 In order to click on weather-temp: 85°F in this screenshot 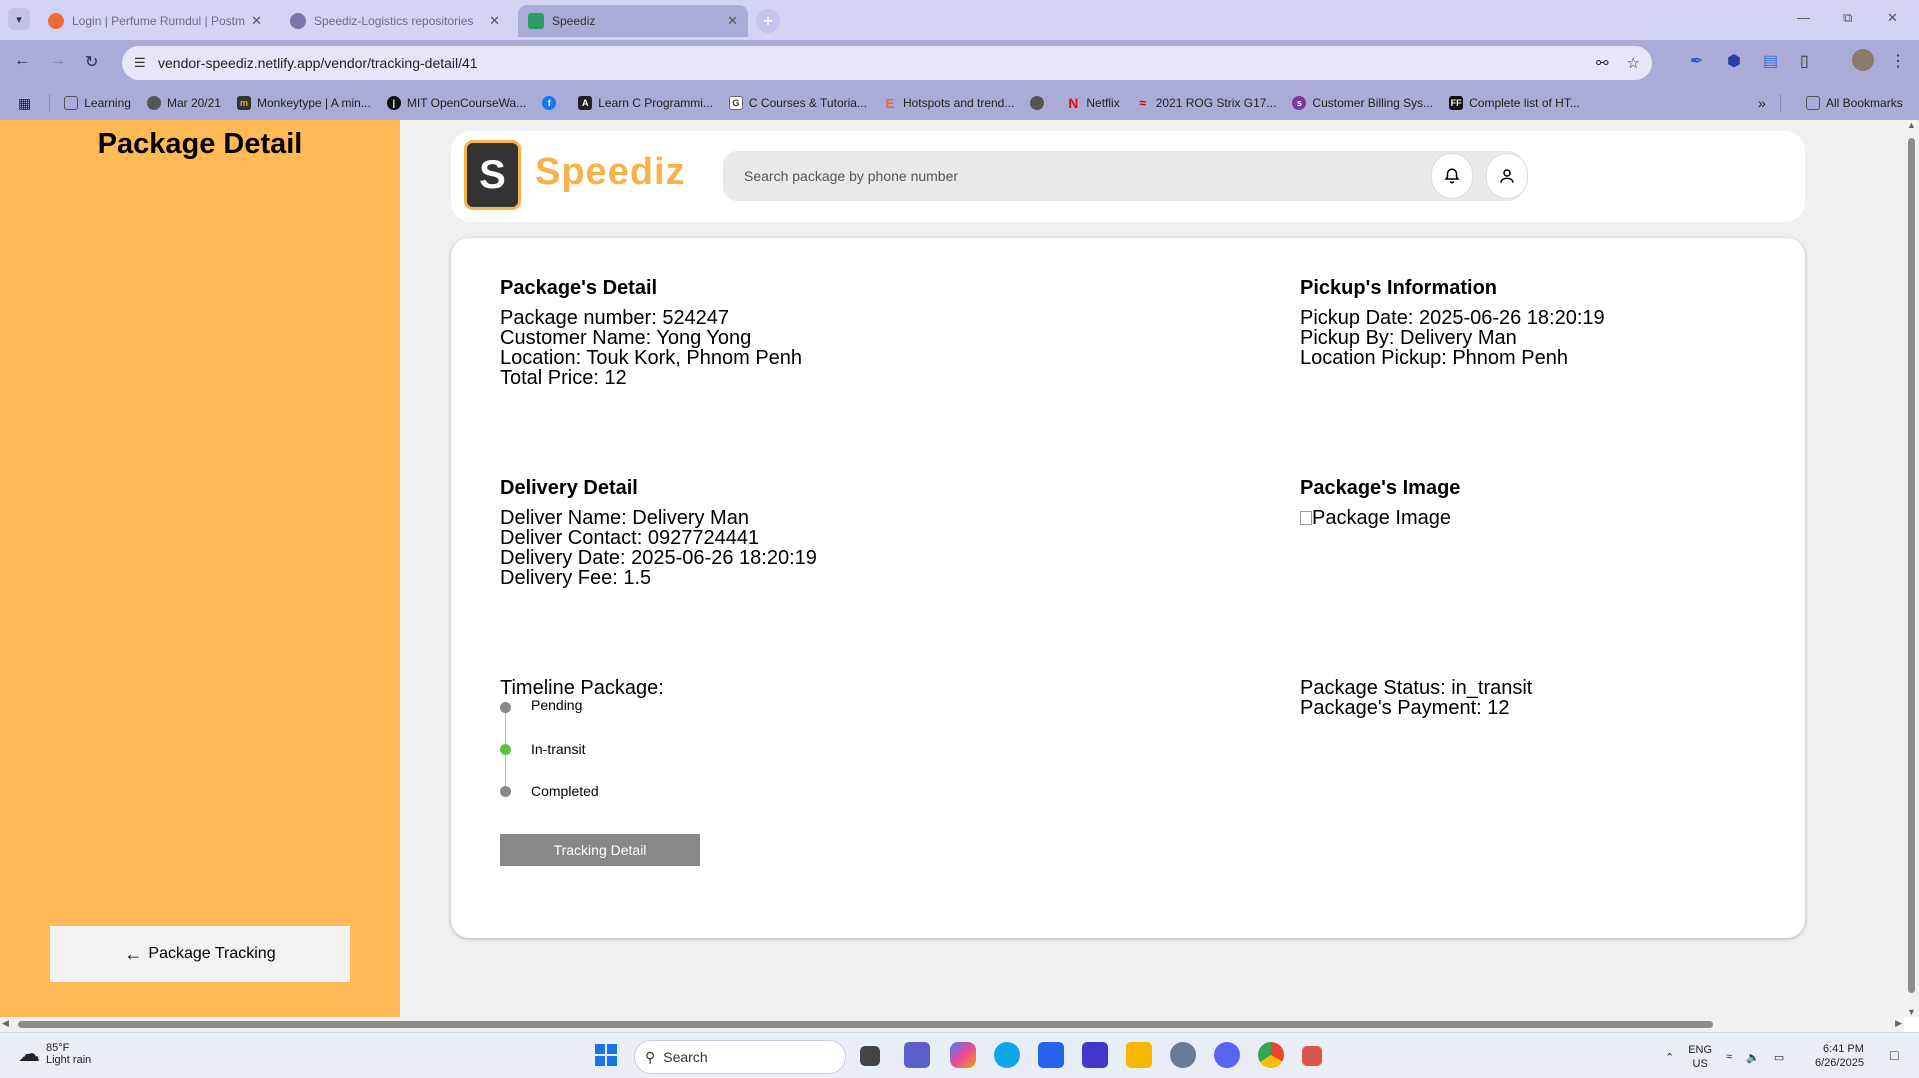, I will do `click(58, 1048)`.